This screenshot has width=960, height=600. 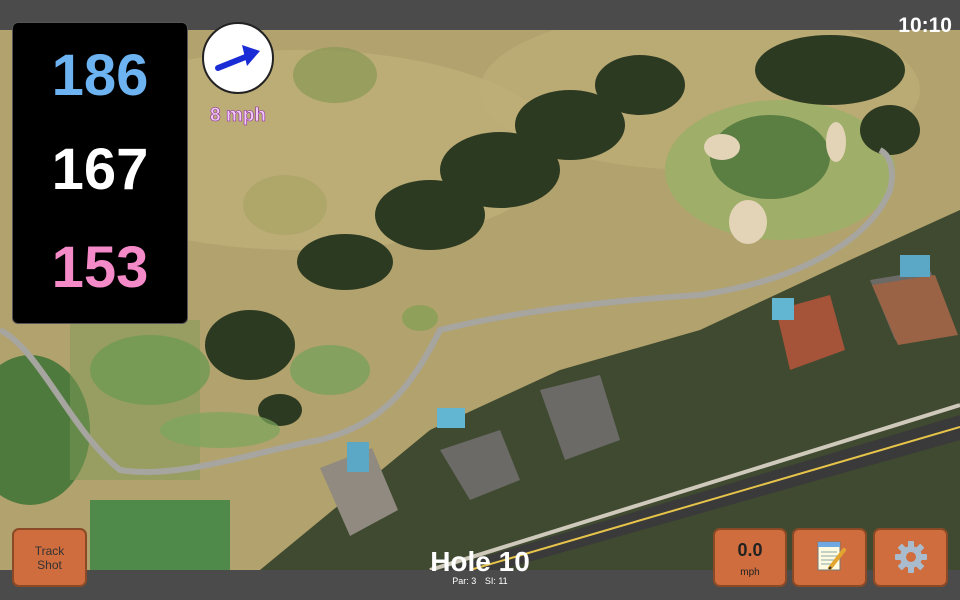 I want to click on speed-unit: mph, so click(x=750, y=572).